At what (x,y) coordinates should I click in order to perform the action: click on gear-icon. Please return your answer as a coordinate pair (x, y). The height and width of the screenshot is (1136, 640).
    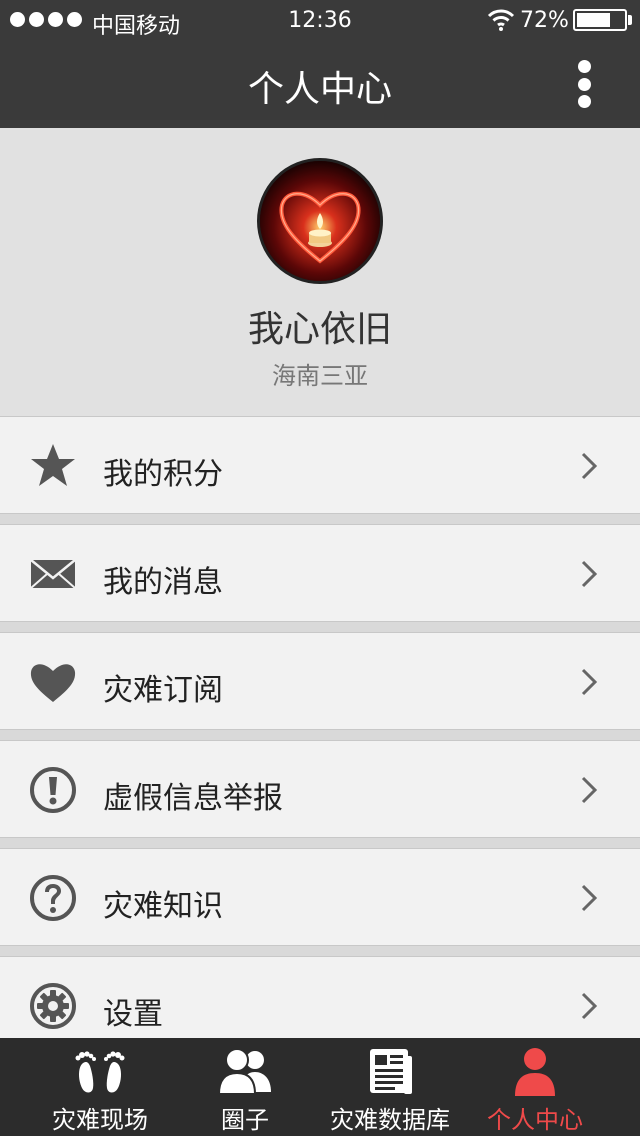
    Looking at the image, I should click on (53, 1006).